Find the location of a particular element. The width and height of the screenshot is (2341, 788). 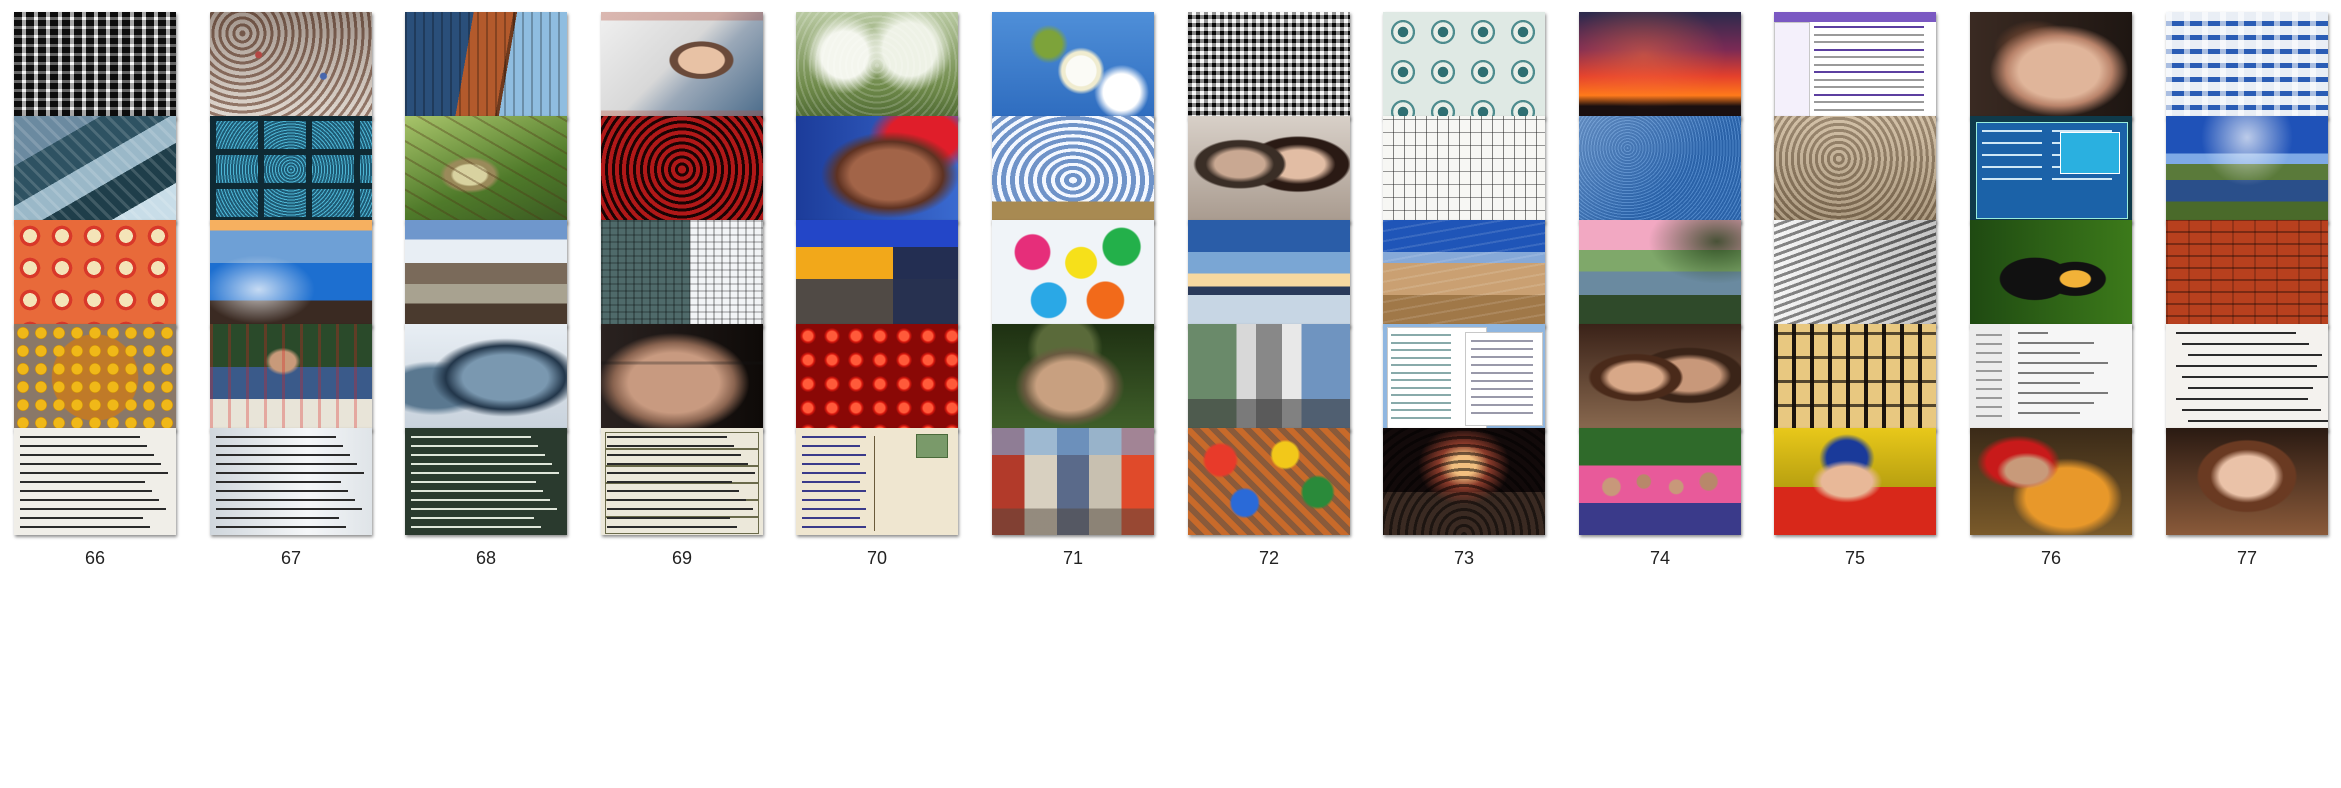

thumbnail-label: 71 is located at coordinates (1073, 558).